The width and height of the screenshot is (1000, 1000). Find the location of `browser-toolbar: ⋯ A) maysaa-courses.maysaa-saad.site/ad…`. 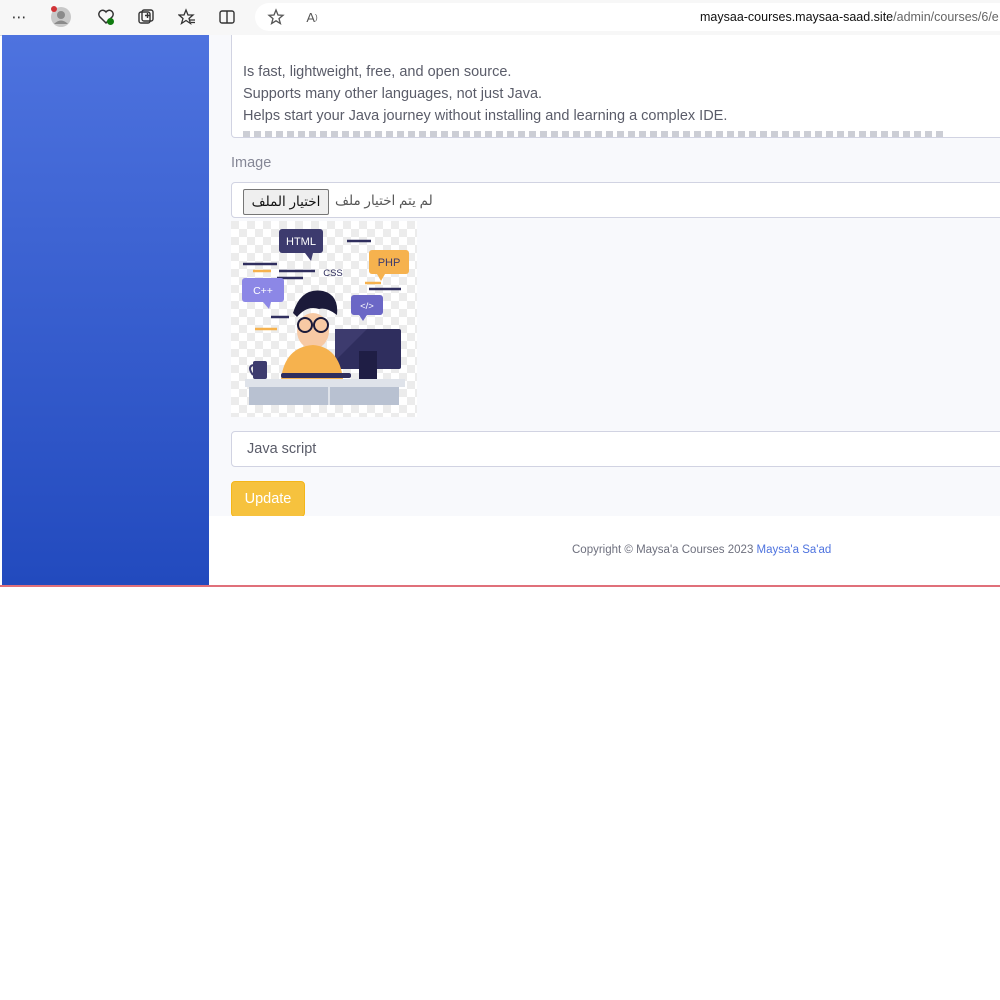

browser-toolbar: ⋯ A) maysaa-courses.maysaa-saad.site/ad… is located at coordinates (500, 18).